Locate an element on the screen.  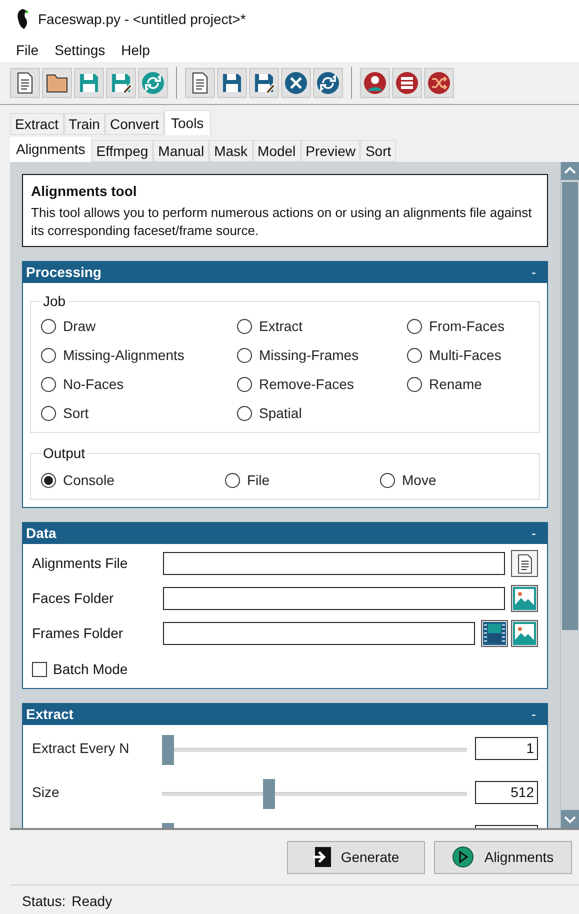
tab: Convert is located at coordinates (134, 124).